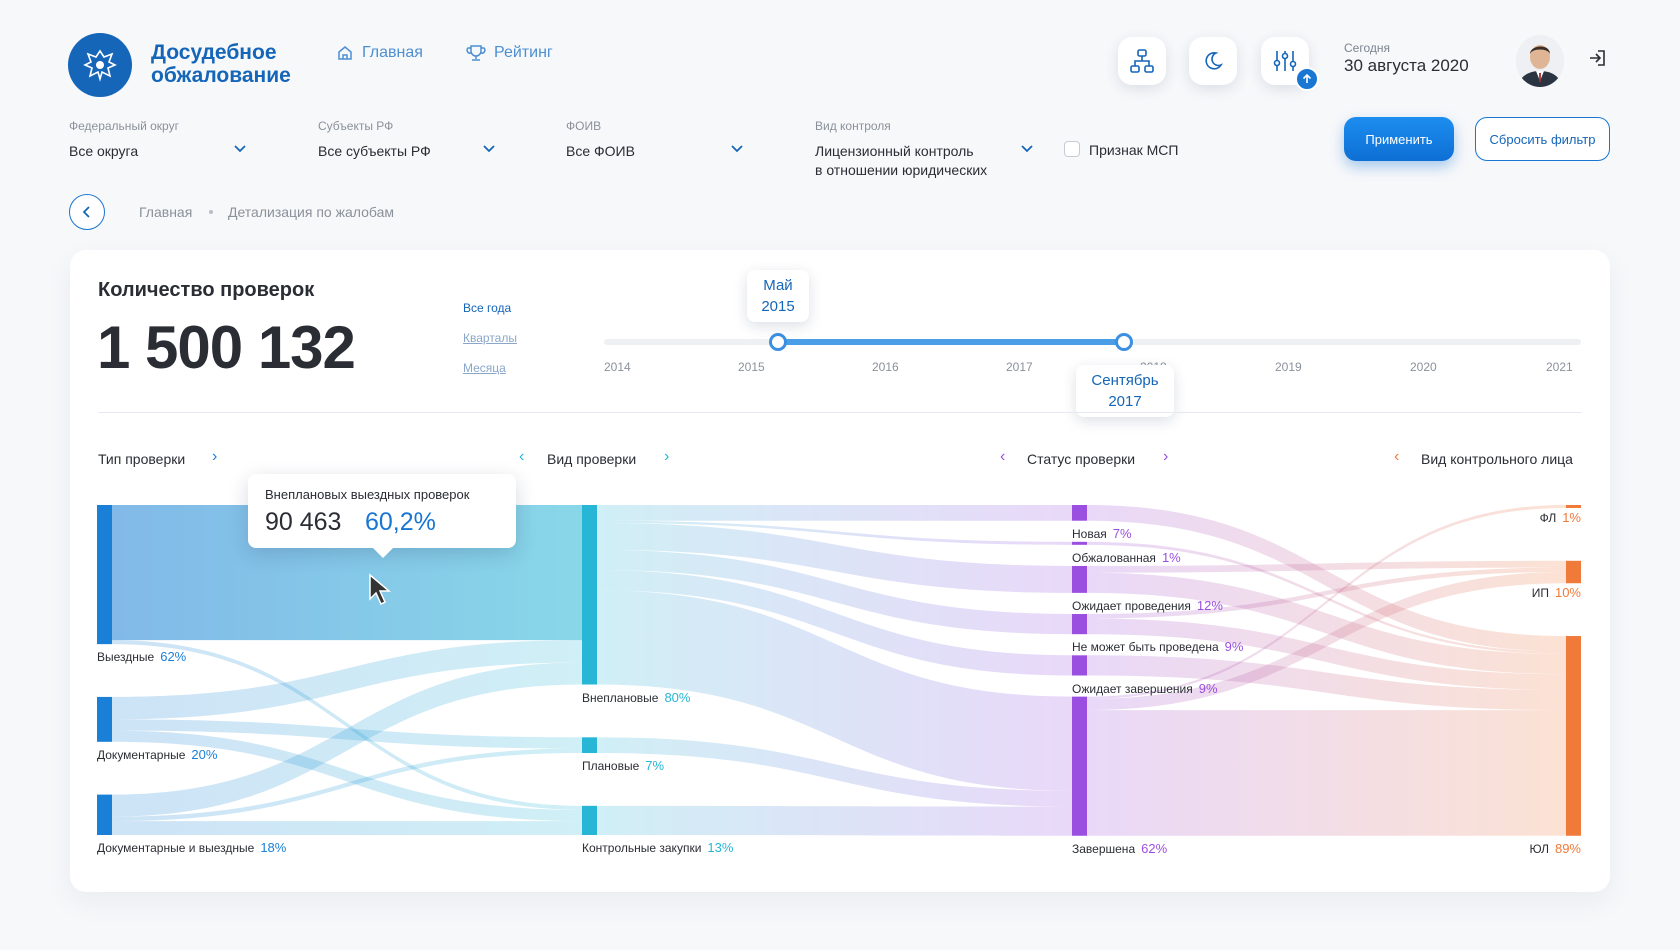 The width and height of the screenshot is (1680, 950). I want to click on sankey-node-label: Документарные 20%, so click(157, 754).